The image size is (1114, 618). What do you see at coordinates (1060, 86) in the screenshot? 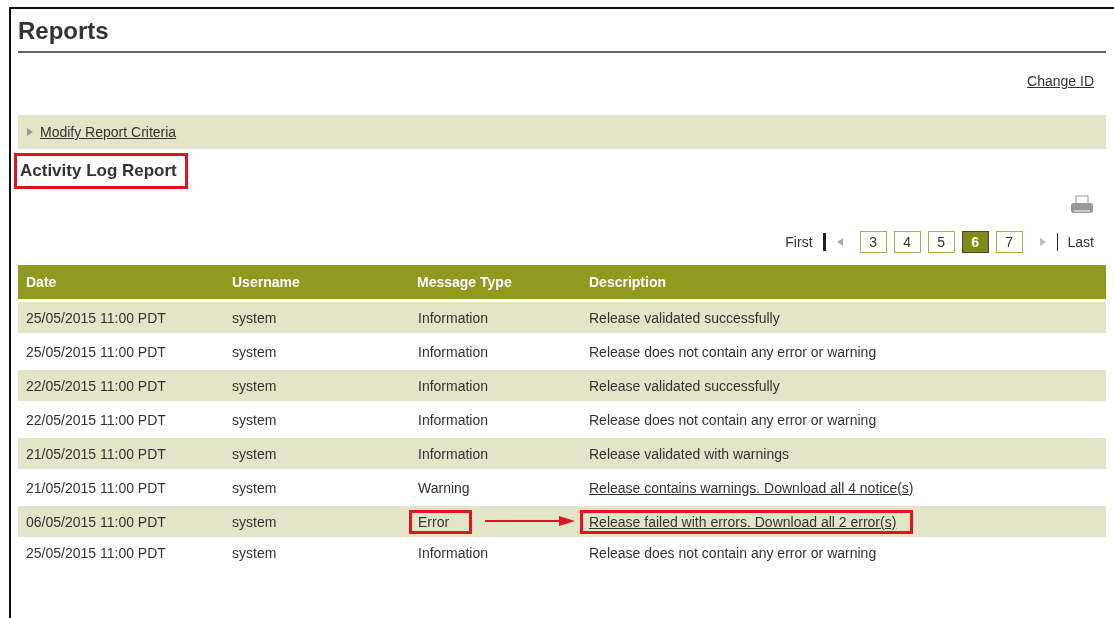
I see `change-id-link: Change ID` at bounding box center [1060, 86].